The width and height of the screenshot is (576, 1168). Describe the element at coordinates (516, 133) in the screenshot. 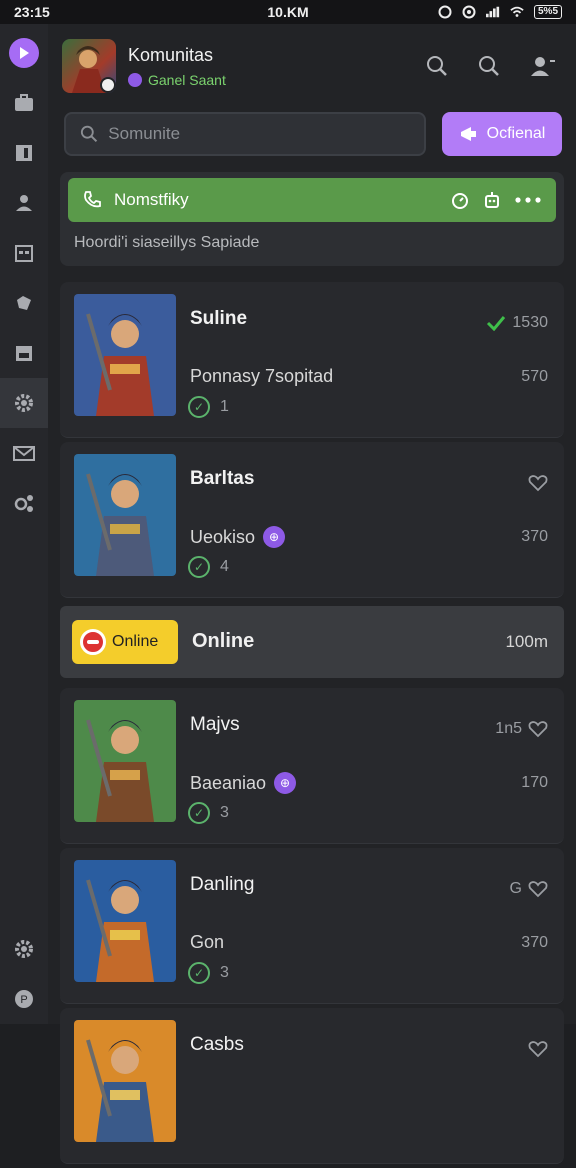

I see `official-button-label: Ocfienal` at that location.